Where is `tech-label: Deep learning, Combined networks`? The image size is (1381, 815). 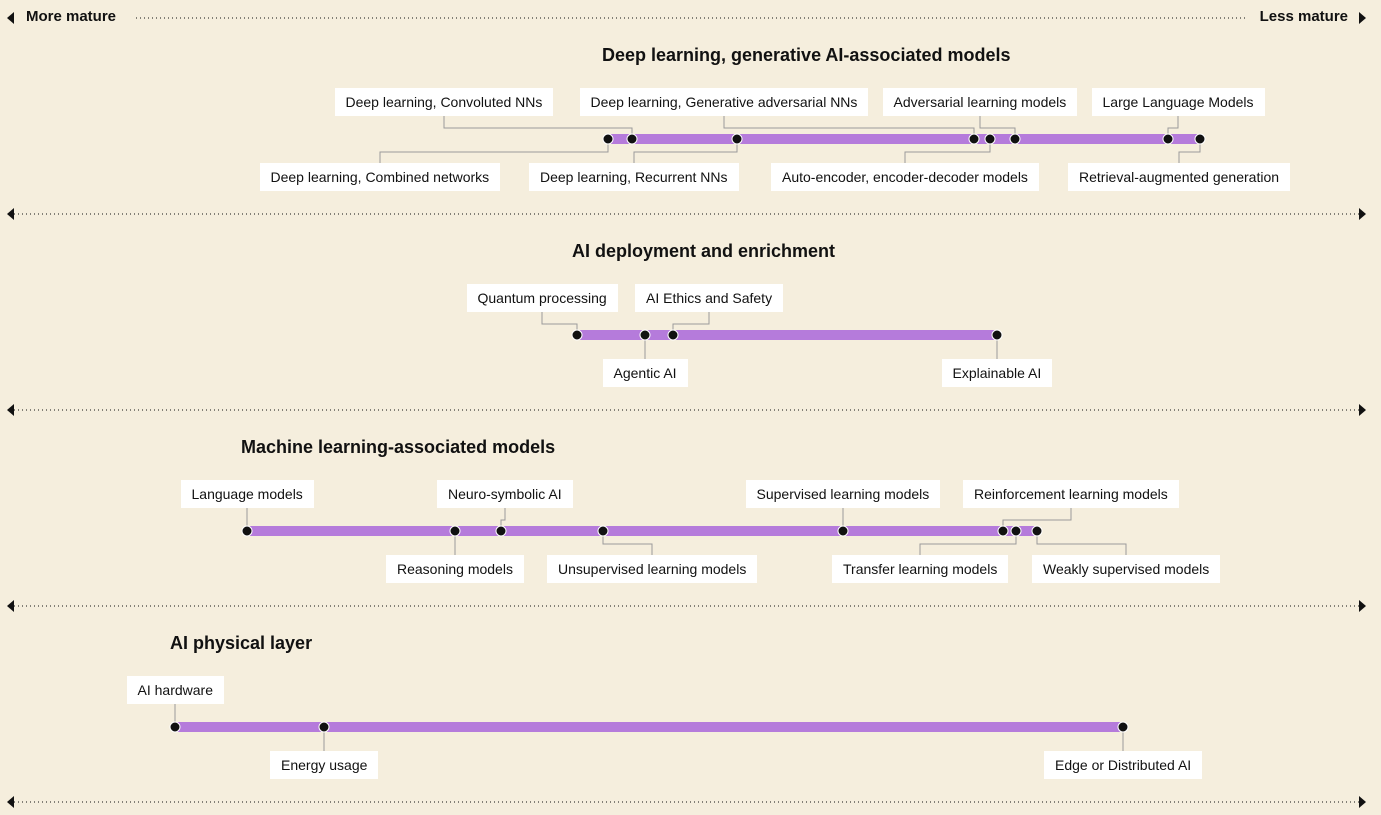
tech-label: Deep learning, Combined networks is located at coordinates (380, 177).